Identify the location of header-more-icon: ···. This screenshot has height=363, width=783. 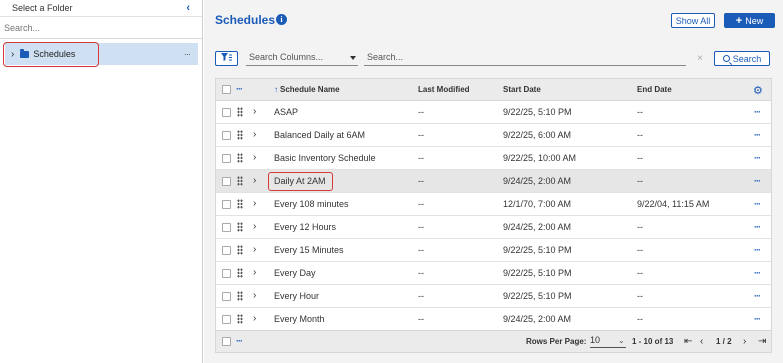
(239, 89).